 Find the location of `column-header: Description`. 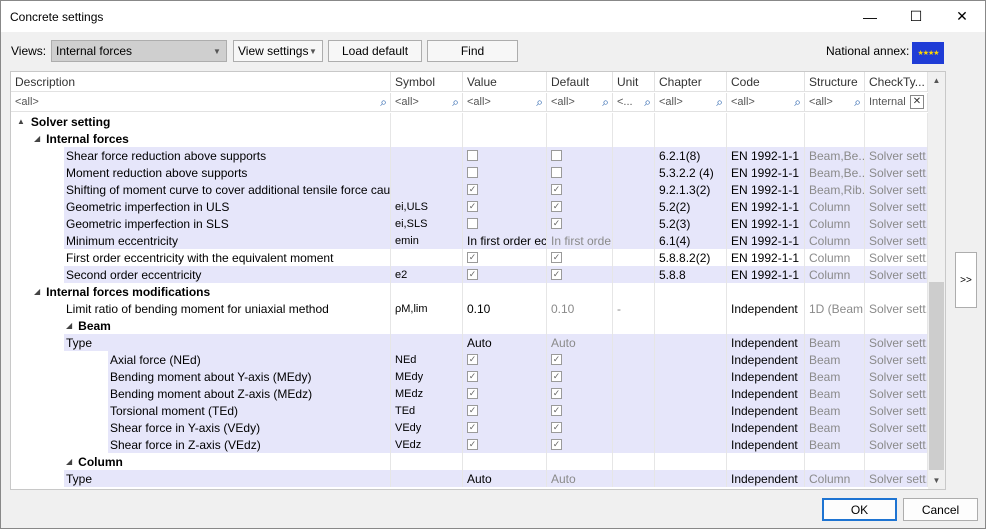

column-header: Description is located at coordinates (201, 82).